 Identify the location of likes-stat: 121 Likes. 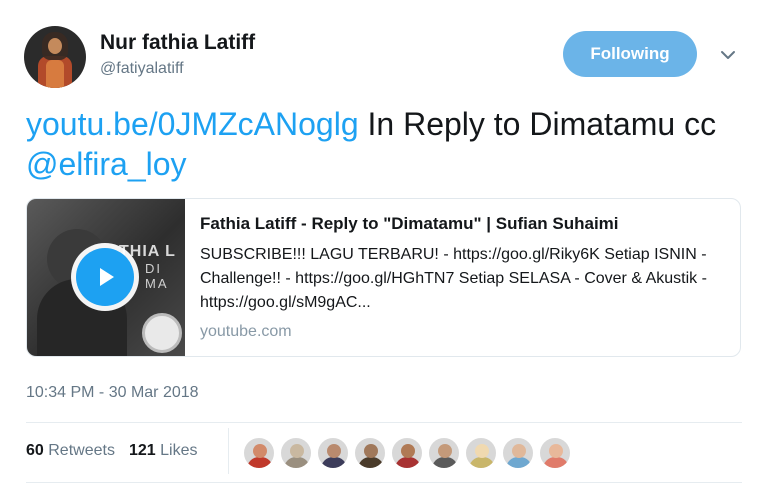
(163, 451).